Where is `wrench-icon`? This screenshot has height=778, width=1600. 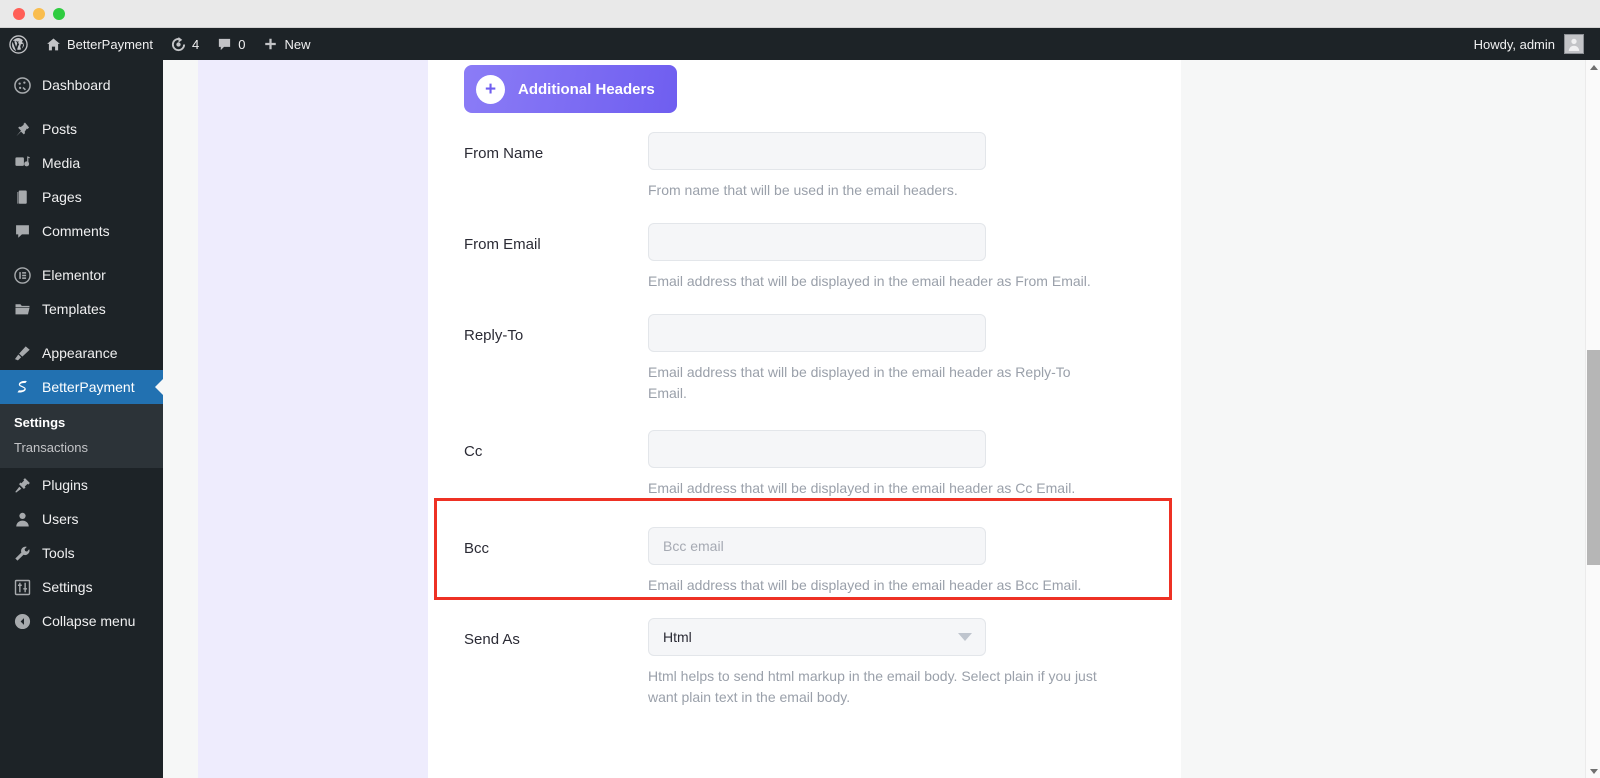
wrench-icon is located at coordinates (22, 553).